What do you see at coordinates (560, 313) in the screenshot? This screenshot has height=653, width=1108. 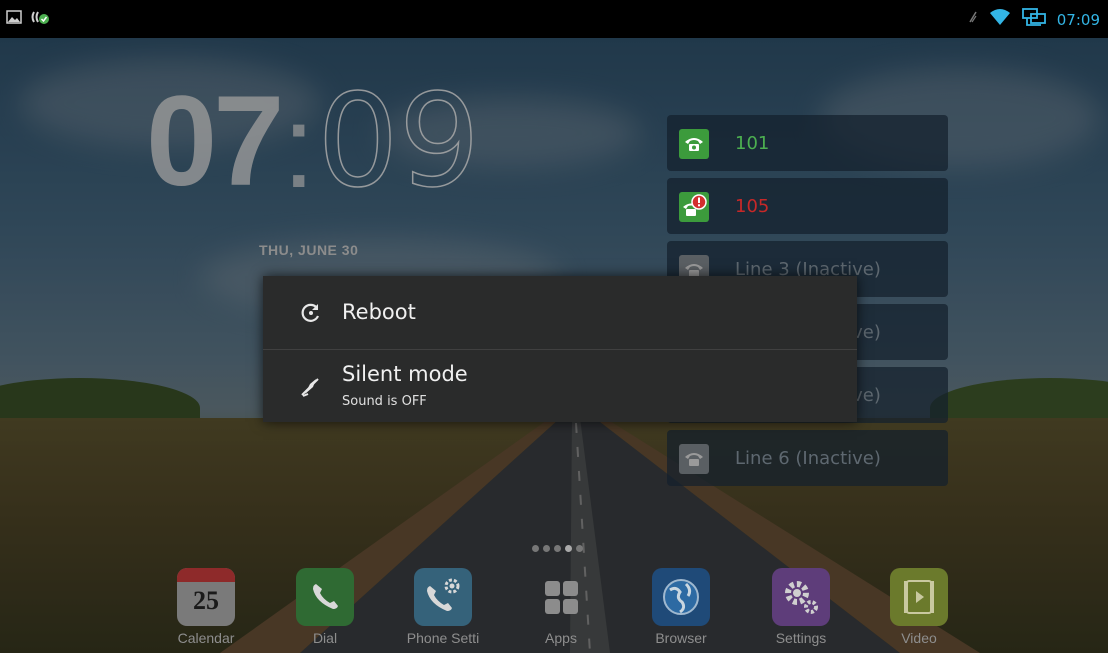 I see `reboot-option: Reboot` at bounding box center [560, 313].